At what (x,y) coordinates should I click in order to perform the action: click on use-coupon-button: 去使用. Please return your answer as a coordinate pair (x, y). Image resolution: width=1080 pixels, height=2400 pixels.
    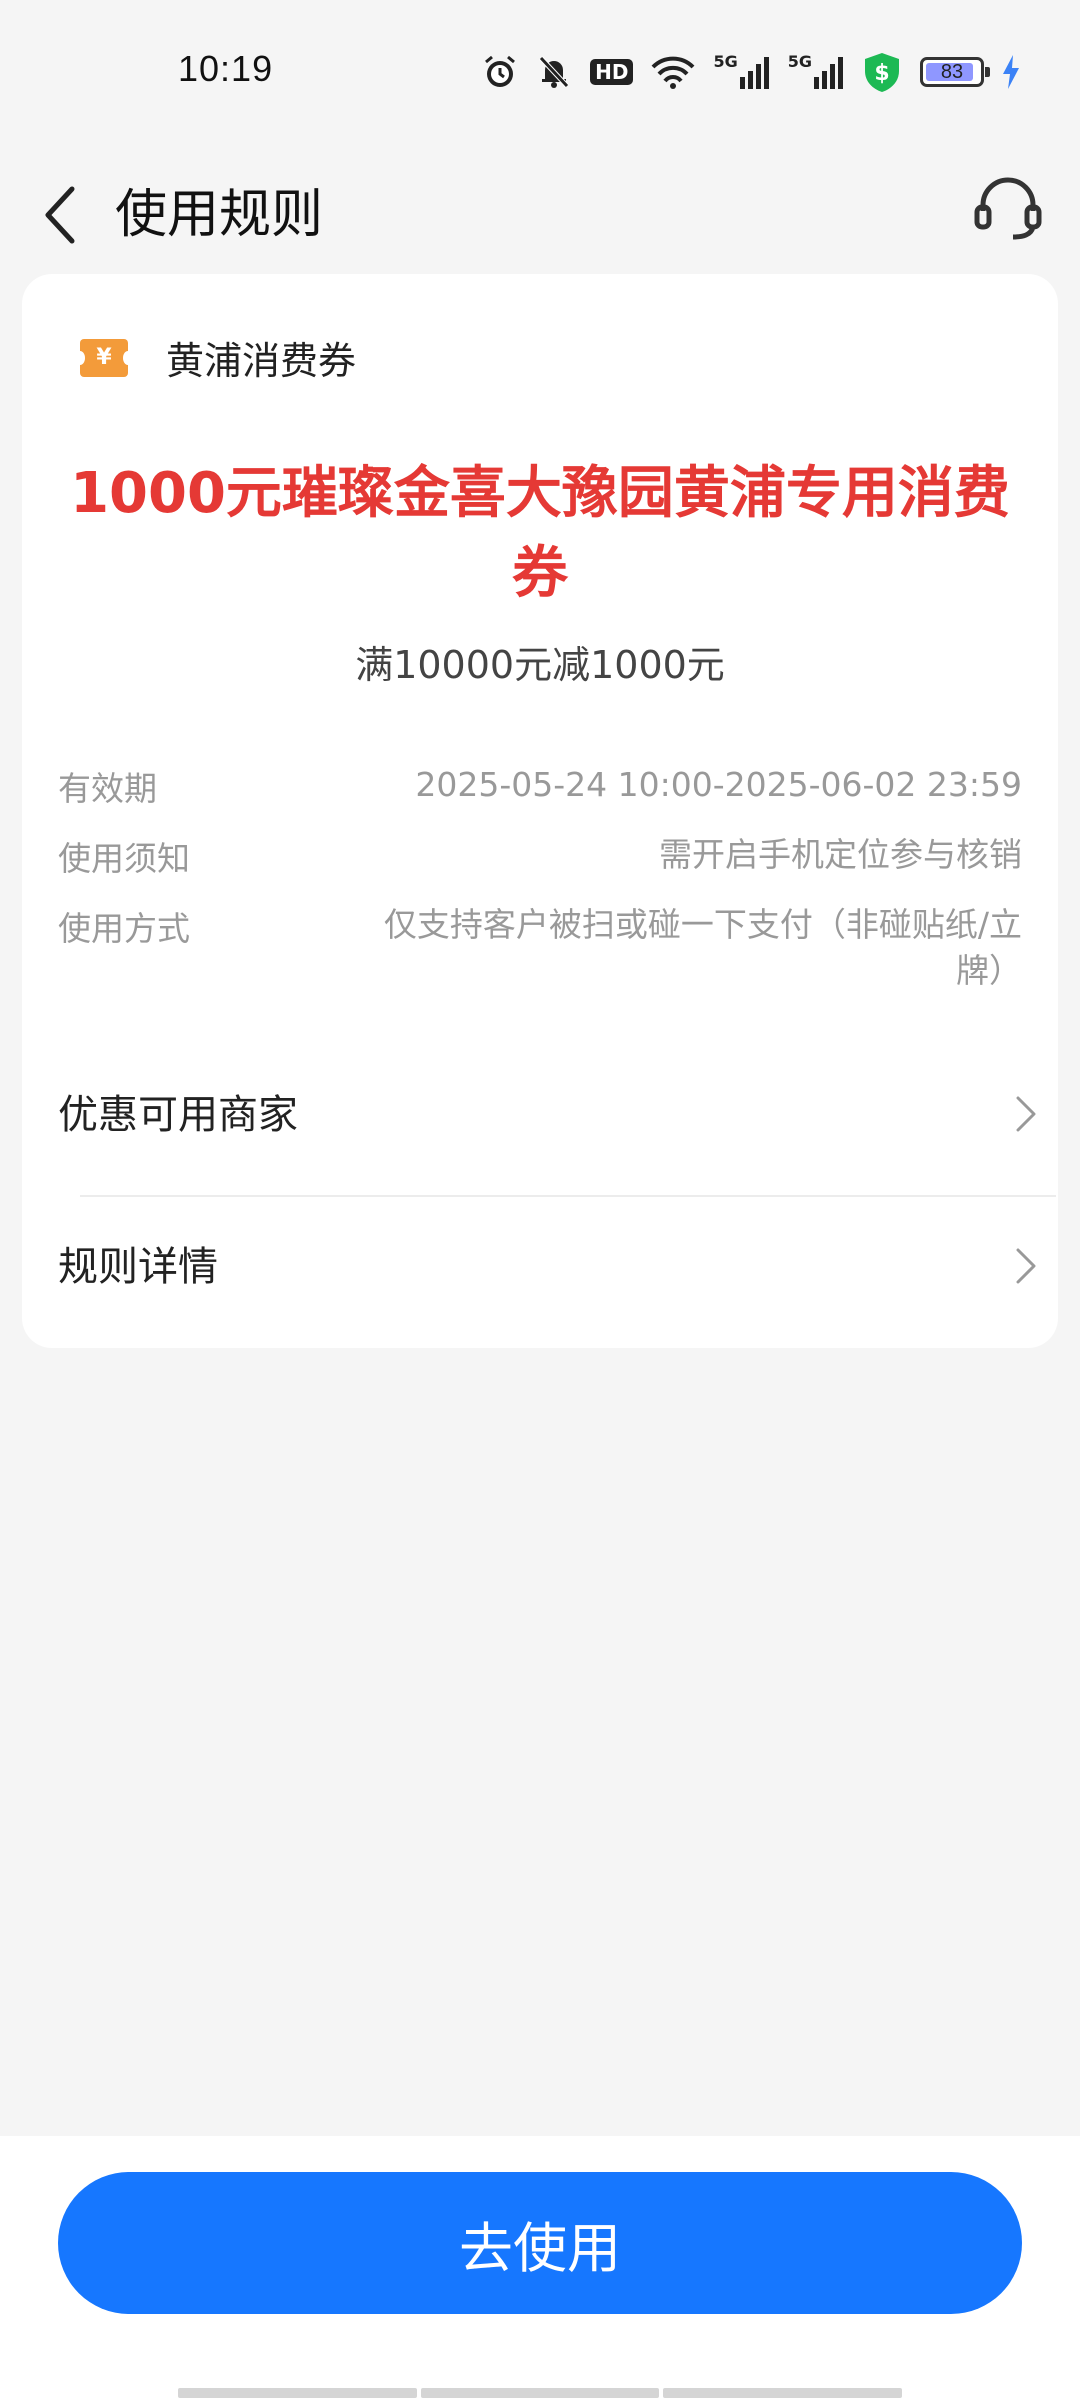
    Looking at the image, I should click on (540, 2243).